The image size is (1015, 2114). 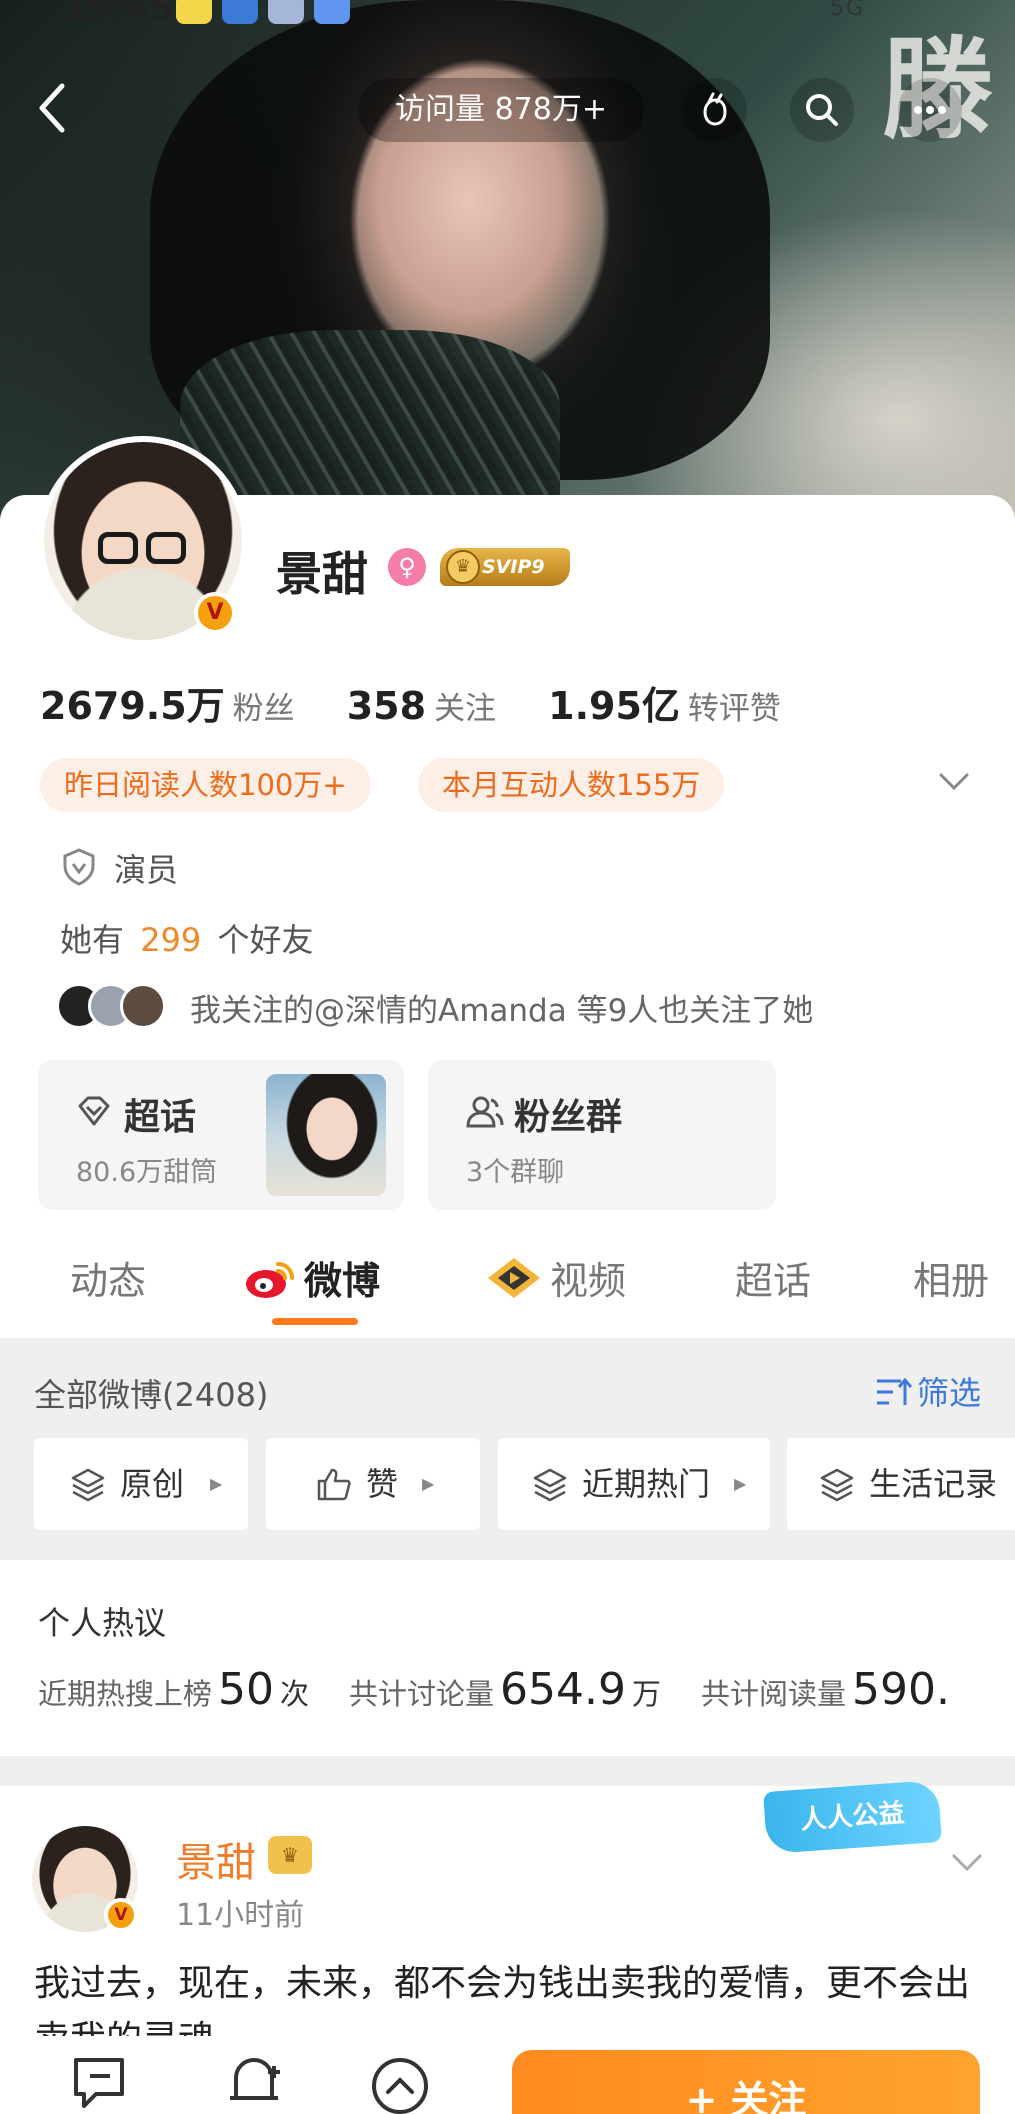 I want to click on mutual-avatar, so click(x=143, y=1006).